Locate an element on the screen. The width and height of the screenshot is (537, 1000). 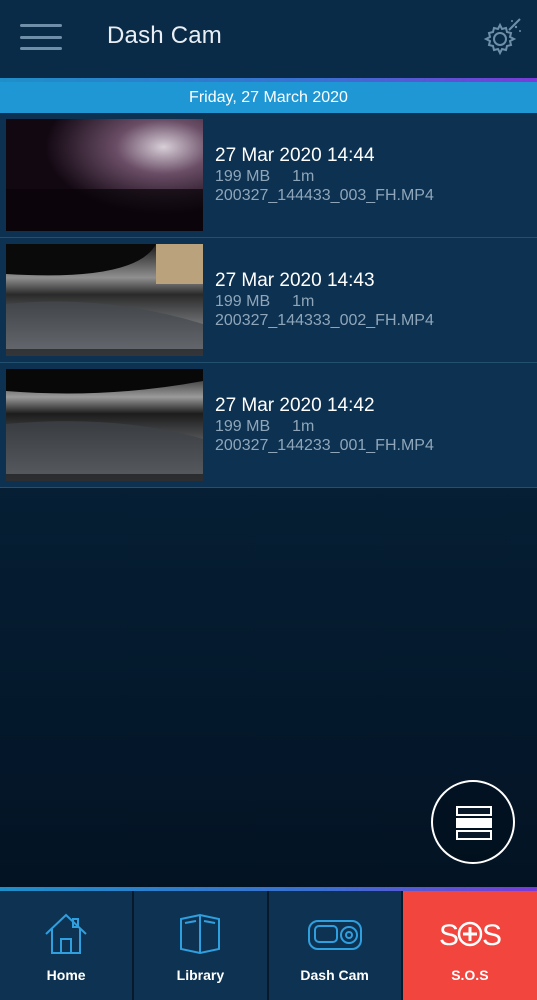
dash-cam-icon is located at coordinates (335, 936).